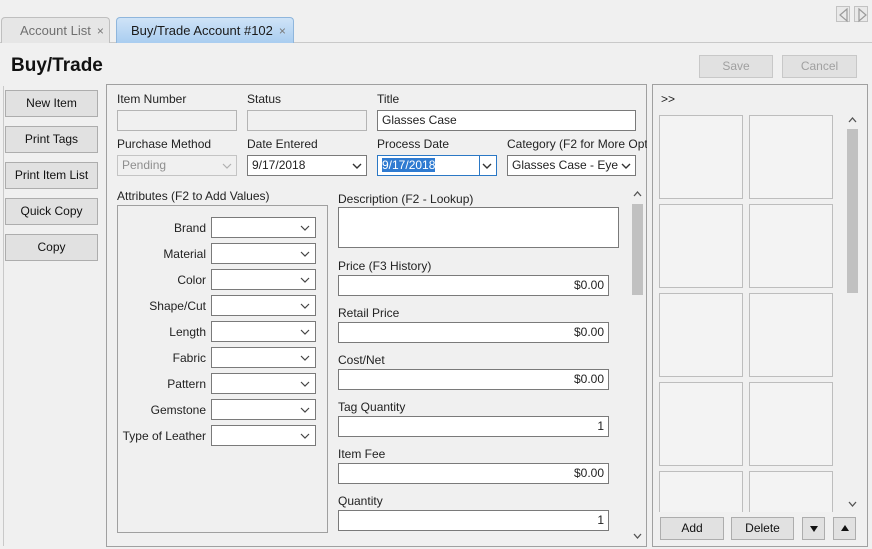 This screenshot has height=549, width=872. What do you see at coordinates (307, 165) in the screenshot?
I see `date-entered-picker: 9/17/2018` at bounding box center [307, 165].